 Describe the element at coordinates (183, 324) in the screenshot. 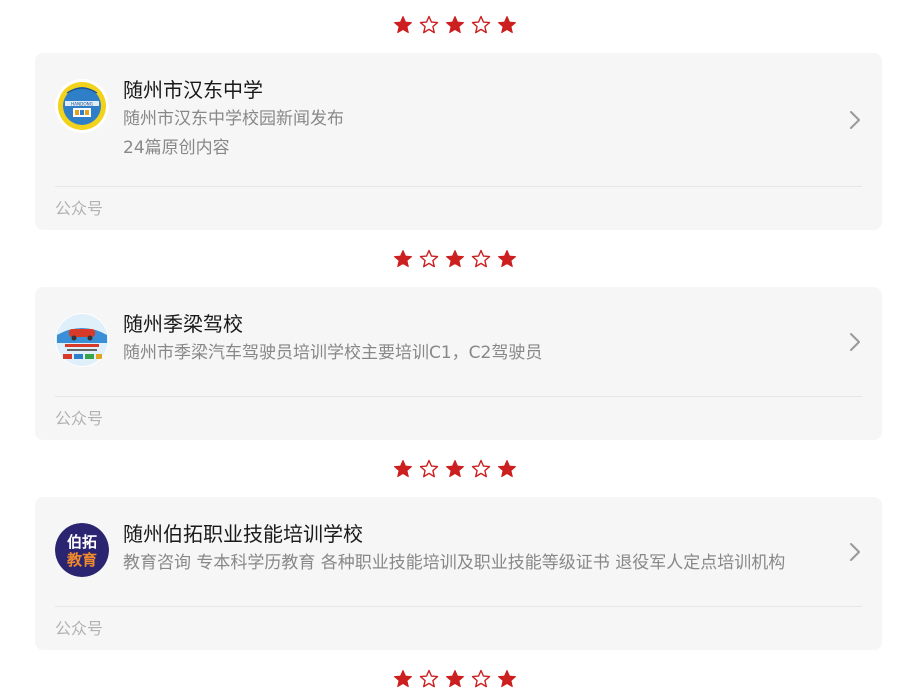

I see `account-name: 随州季梁驾校` at that location.